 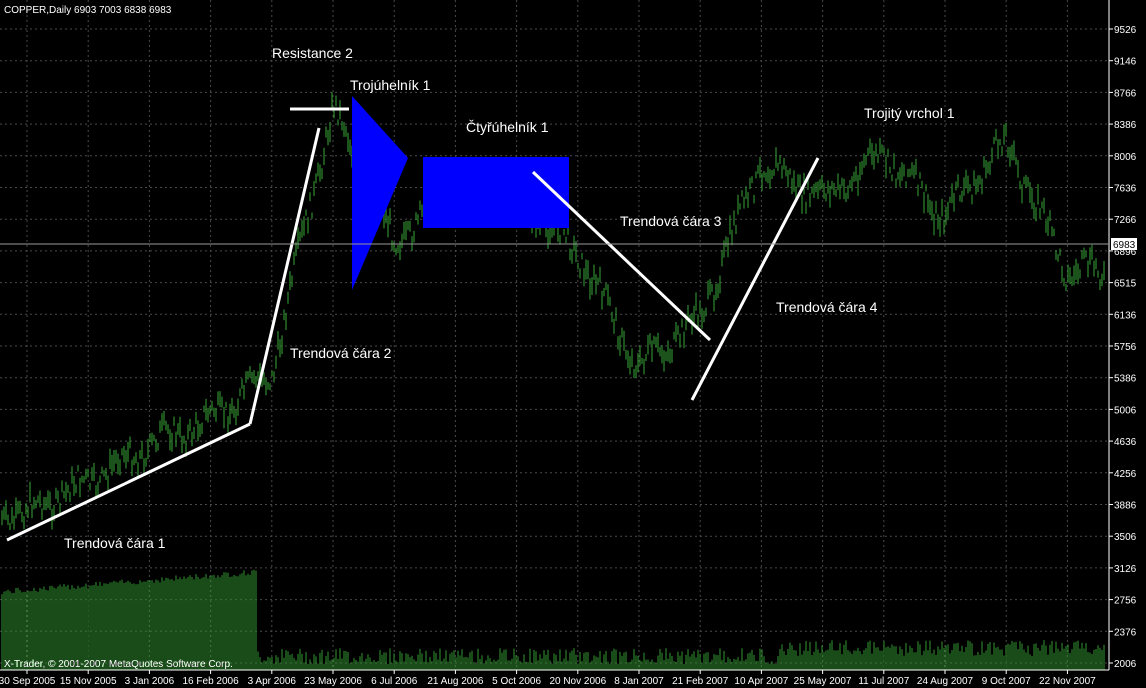 I want to click on y-tick-label: 9526, so click(x=1125, y=30).